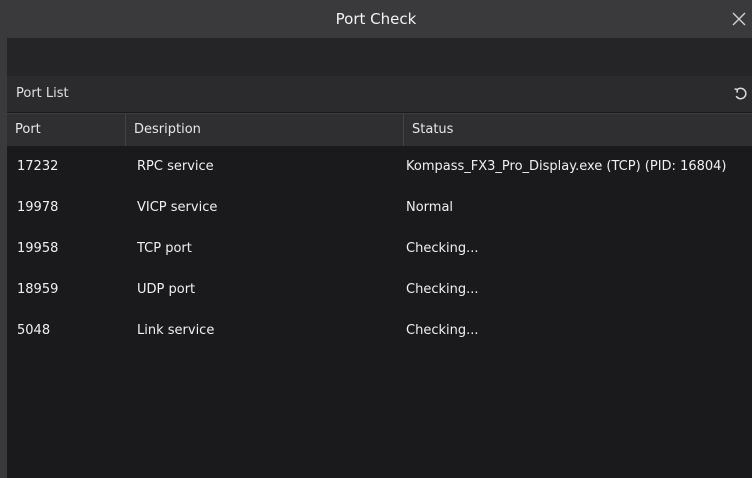 Image resolution: width=752 pixels, height=478 pixels. I want to click on description-cell: UDP port, so click(166, 289).